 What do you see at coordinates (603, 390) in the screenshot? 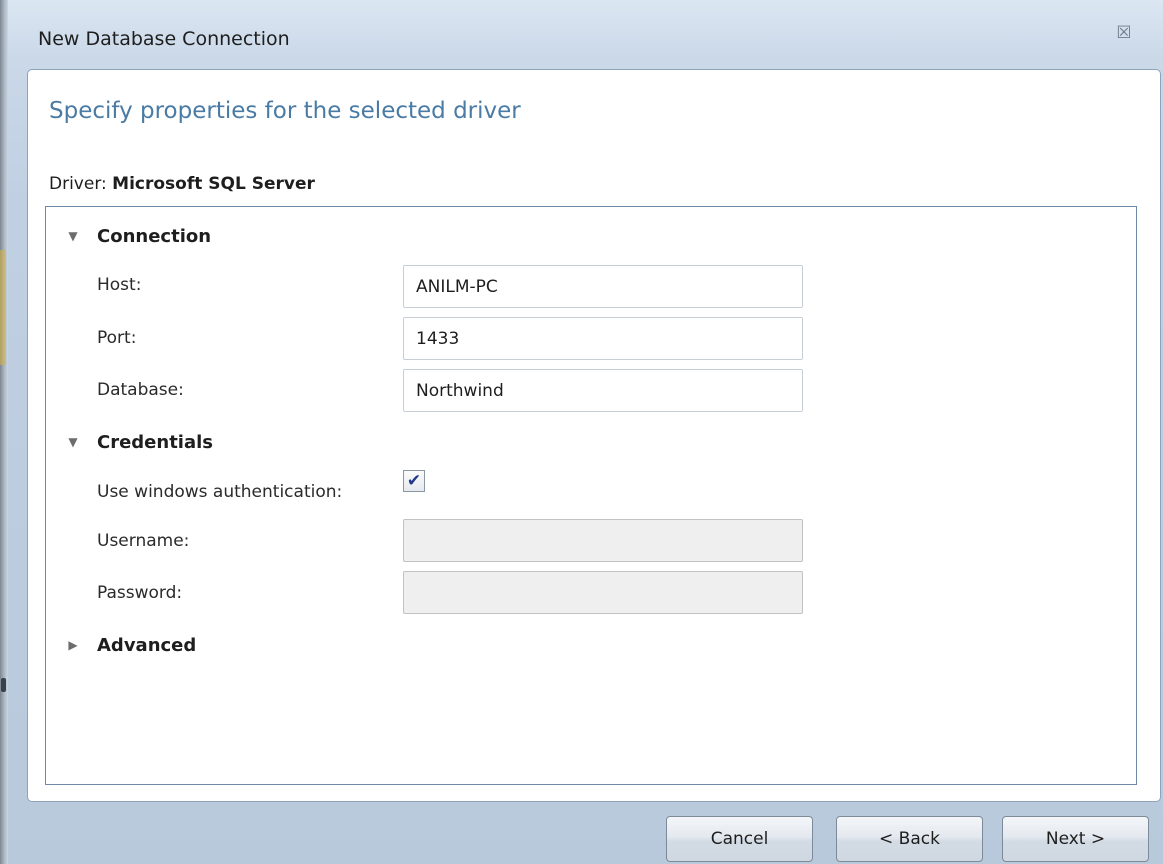
I see `database-input` at bounding box center [603, 390].